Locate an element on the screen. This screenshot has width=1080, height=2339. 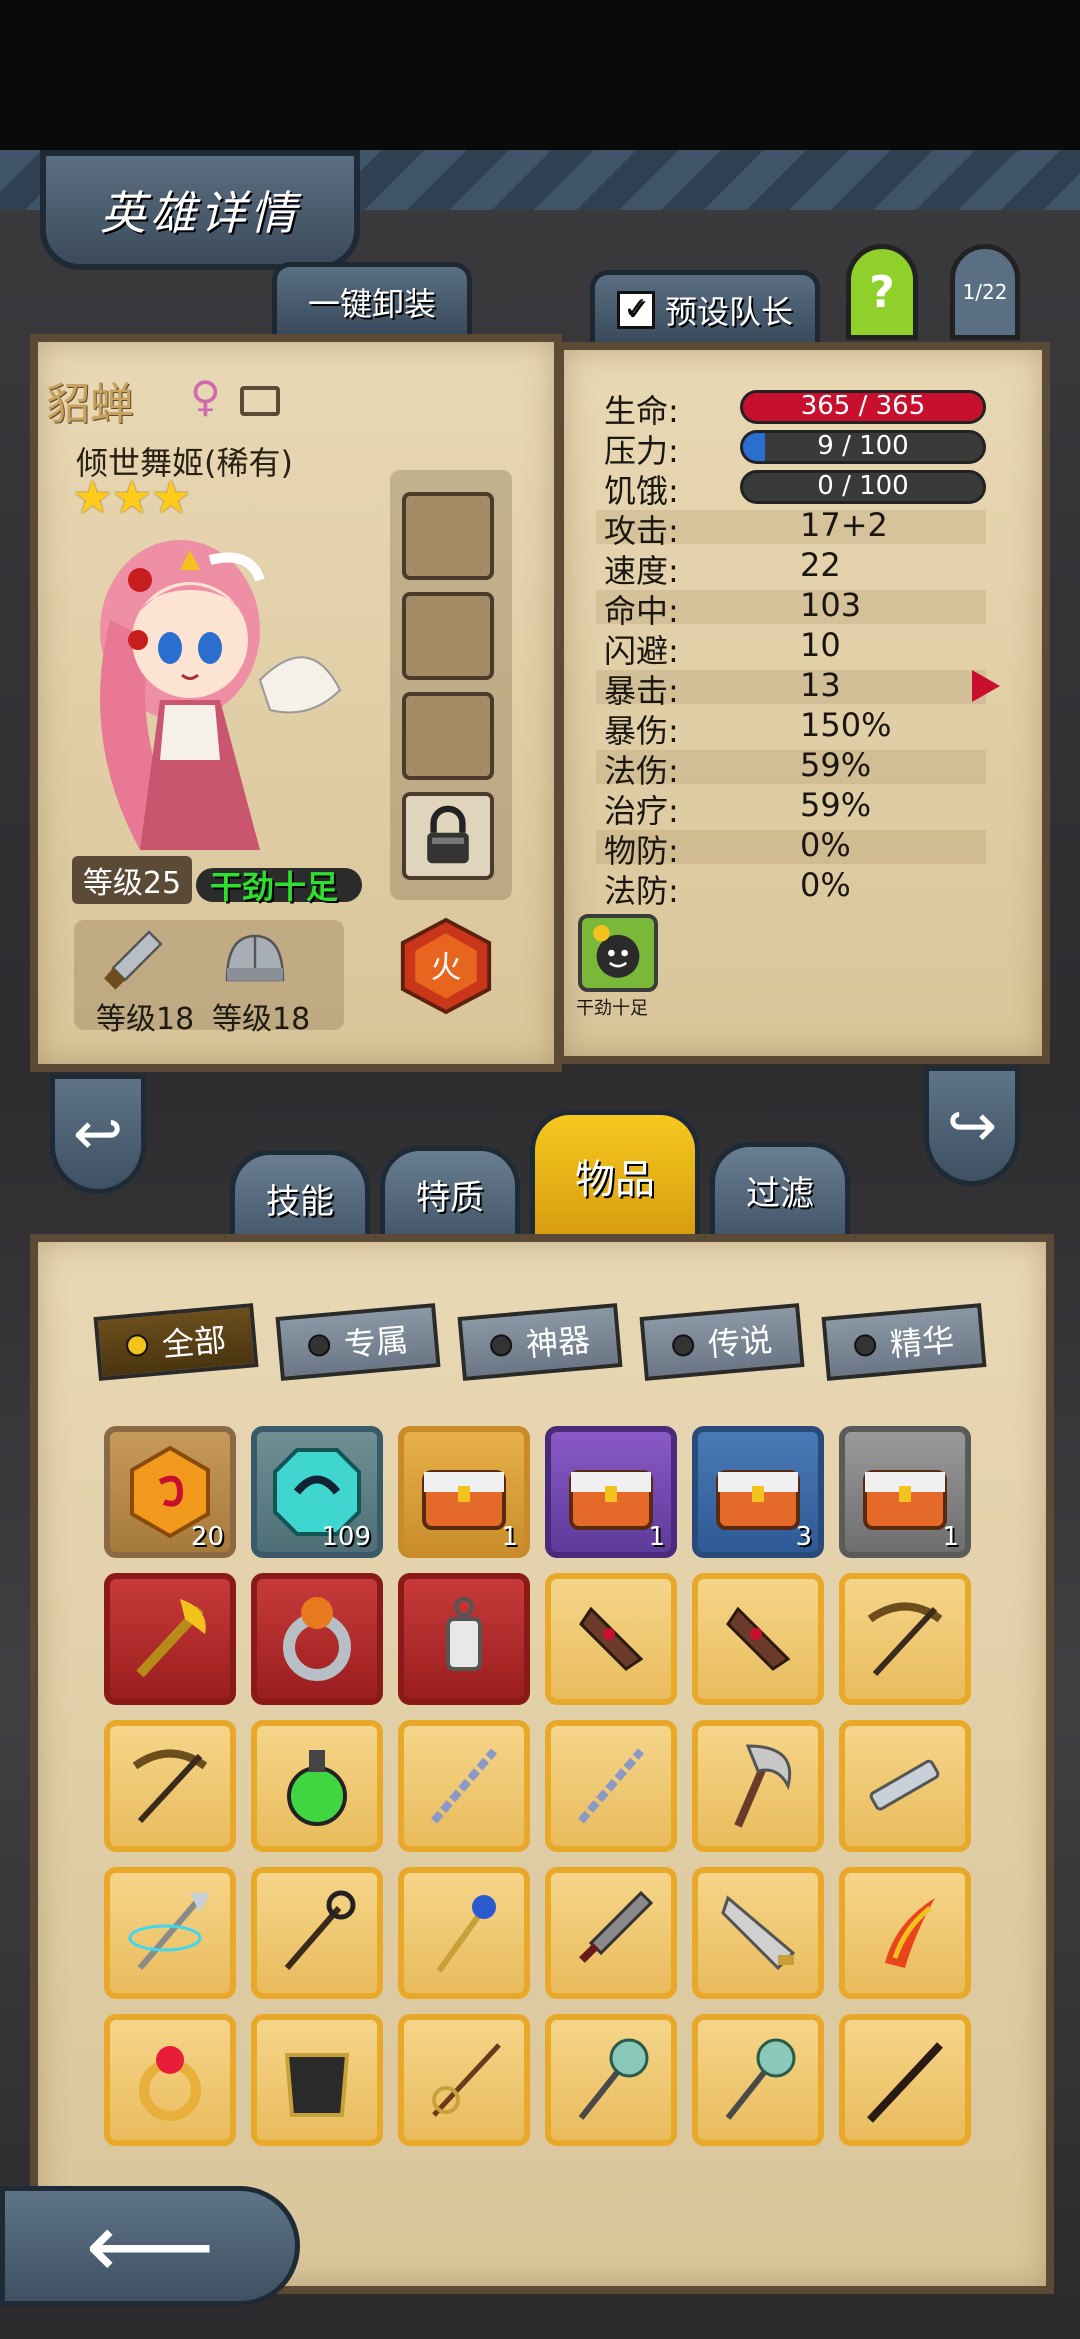
chain-icon is located at coordinates (611, 1786).